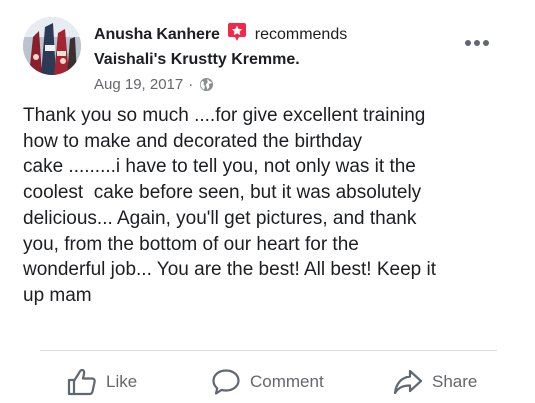 The height and width of the screenshot is (403, 535). What do you see at coordinates (102, 382) in the screenshot?
I see `like-button: Like` at bounding box center [102, 382].